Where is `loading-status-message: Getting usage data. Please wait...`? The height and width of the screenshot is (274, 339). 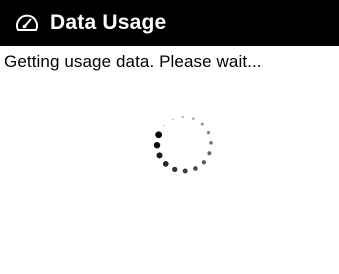
loading-status-message: Getting usage data. Please wait... is located at coordinates (133, 61).